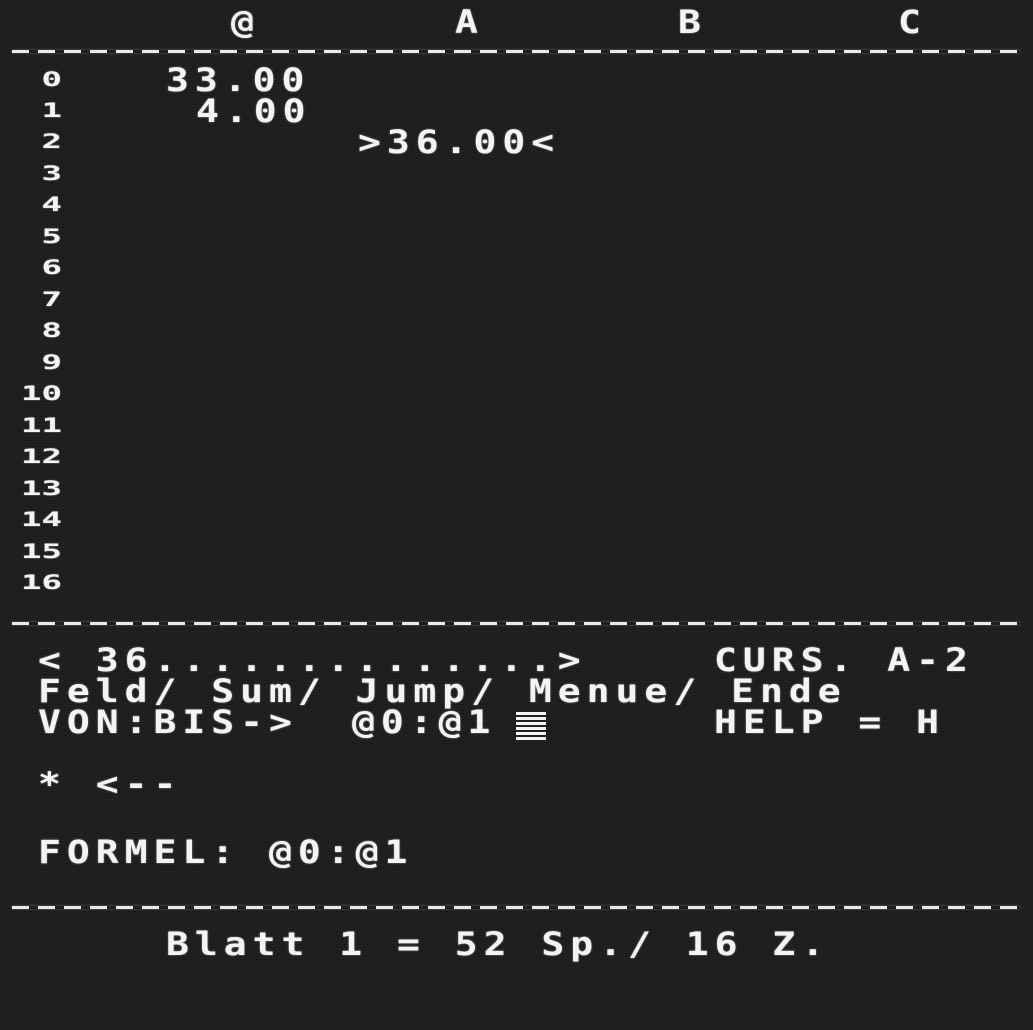 The image size is (1033, 1030). What do you see at coordinates (469, 22) in the screenshot?
I see `column-header-a: A` at bounding box center [469, 22].